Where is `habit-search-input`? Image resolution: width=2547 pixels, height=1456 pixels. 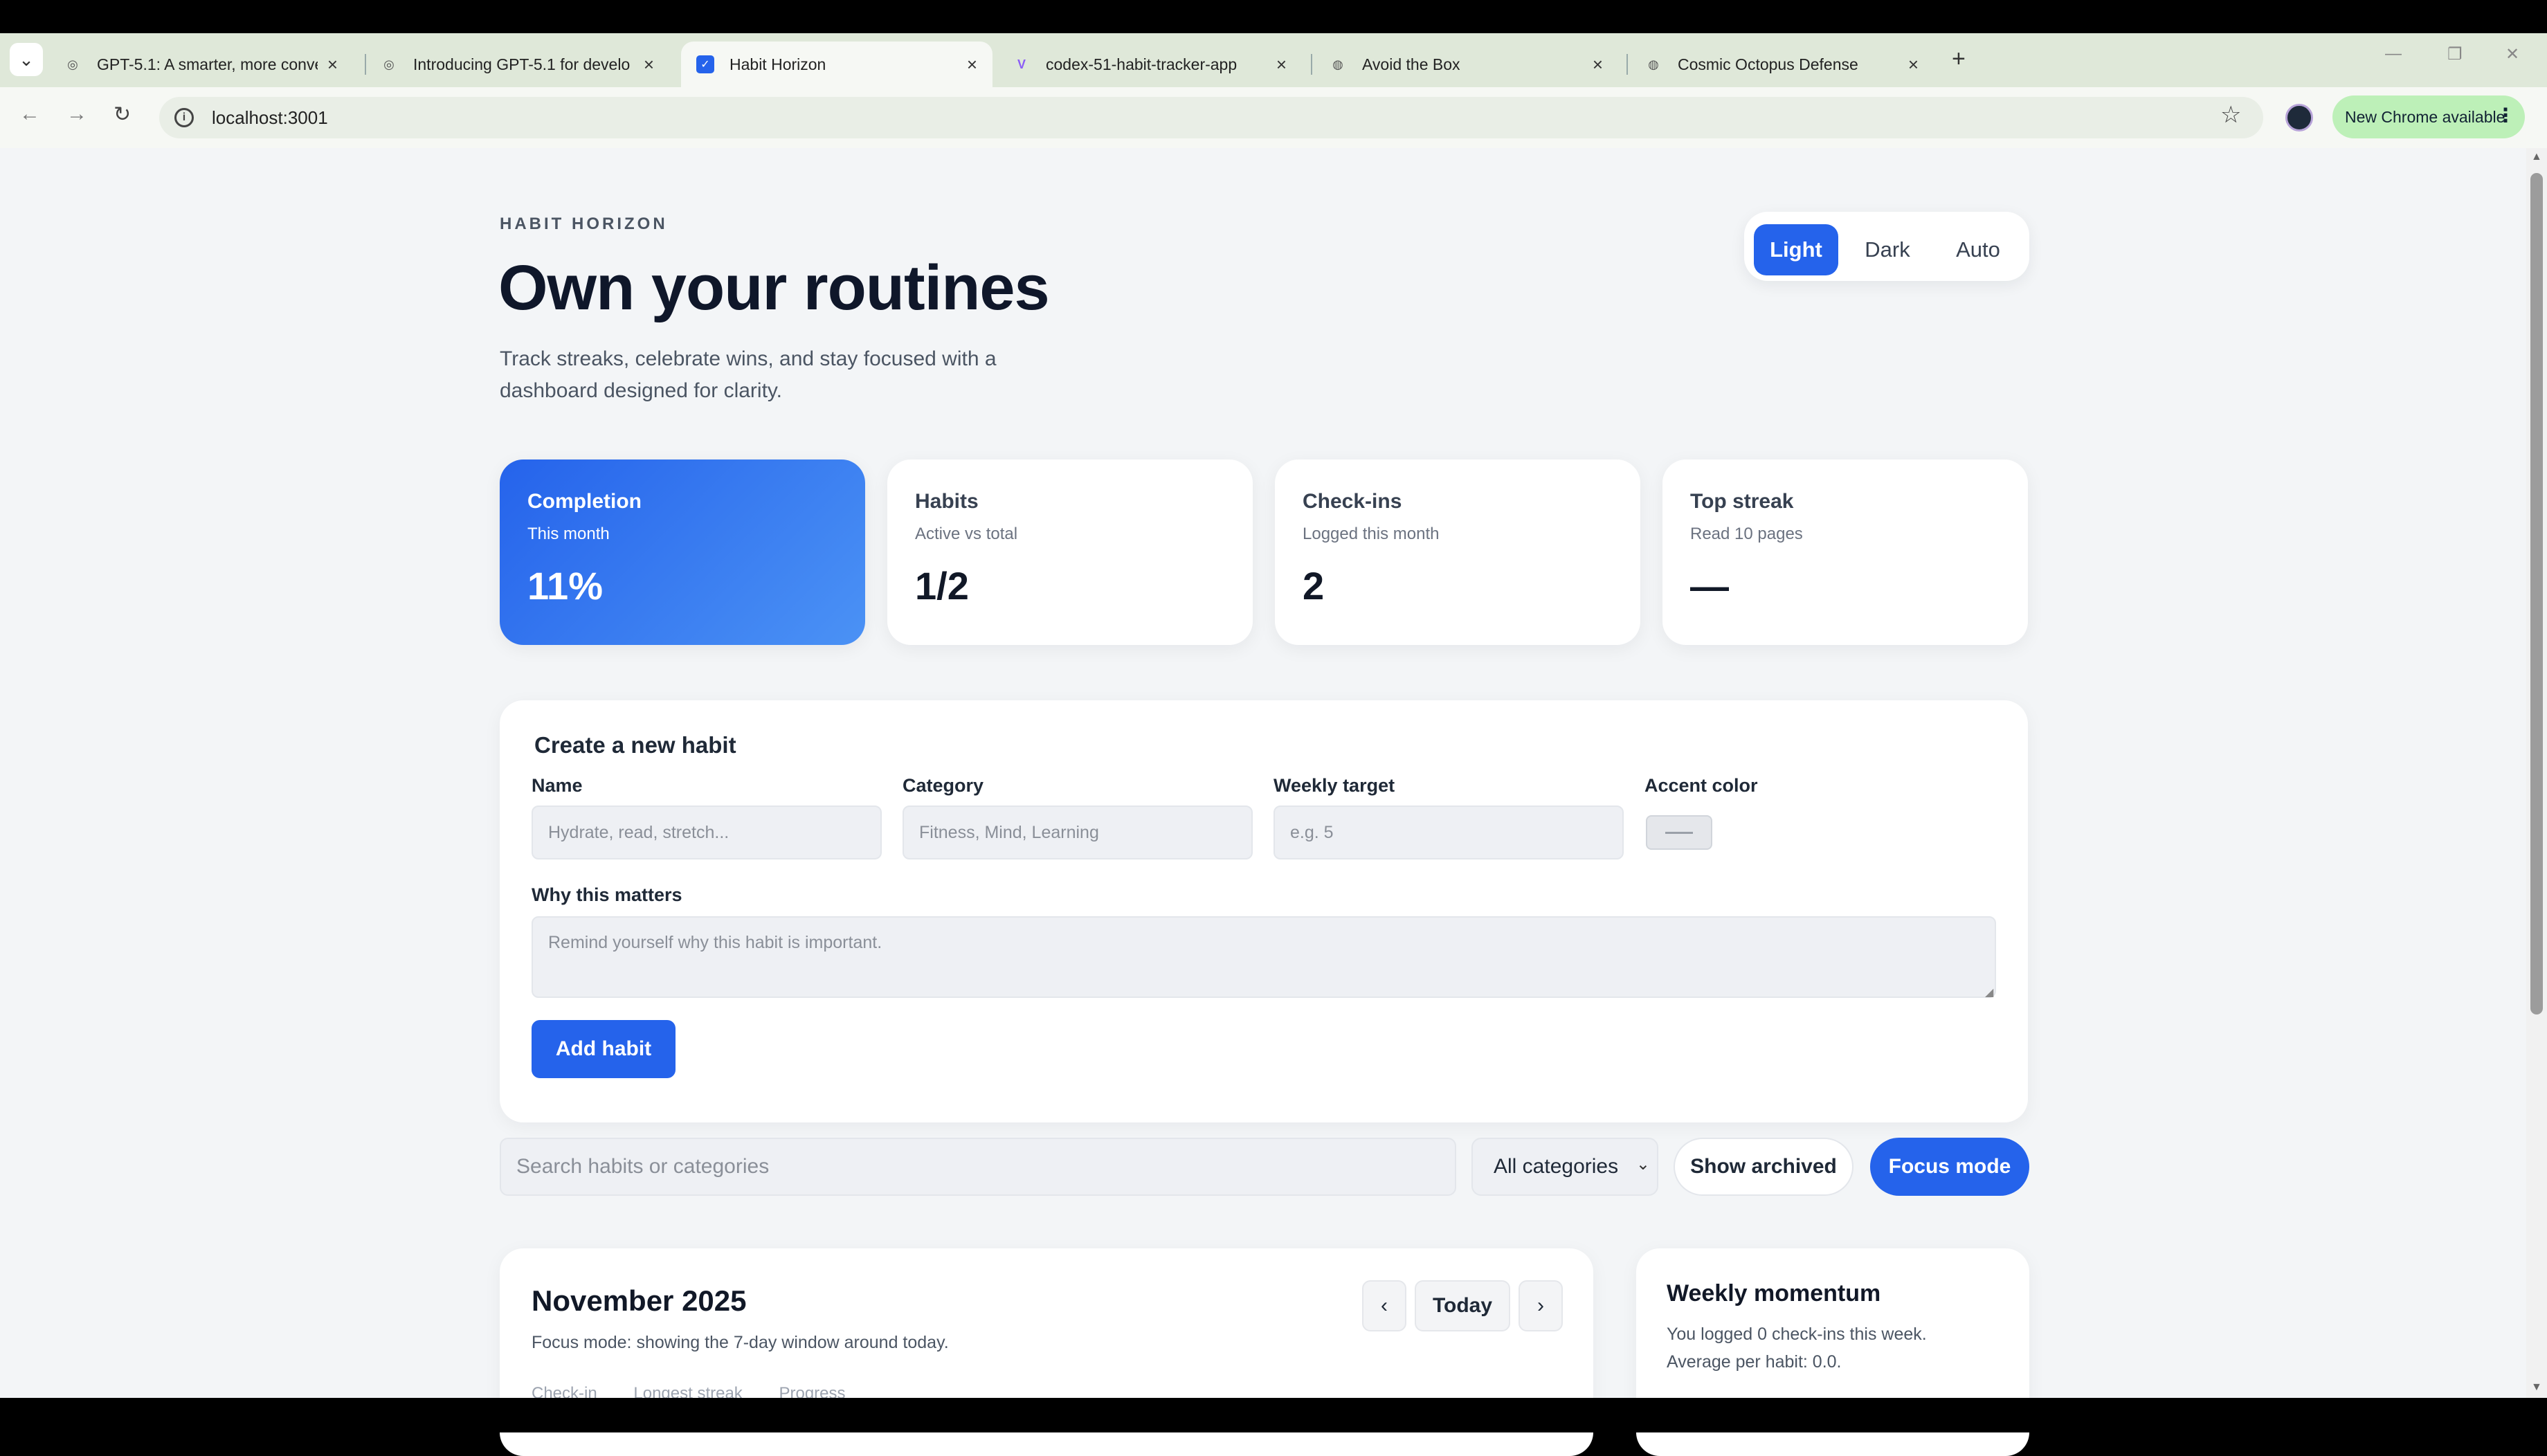 habit-search-input is located at coordinates (978, 1167).